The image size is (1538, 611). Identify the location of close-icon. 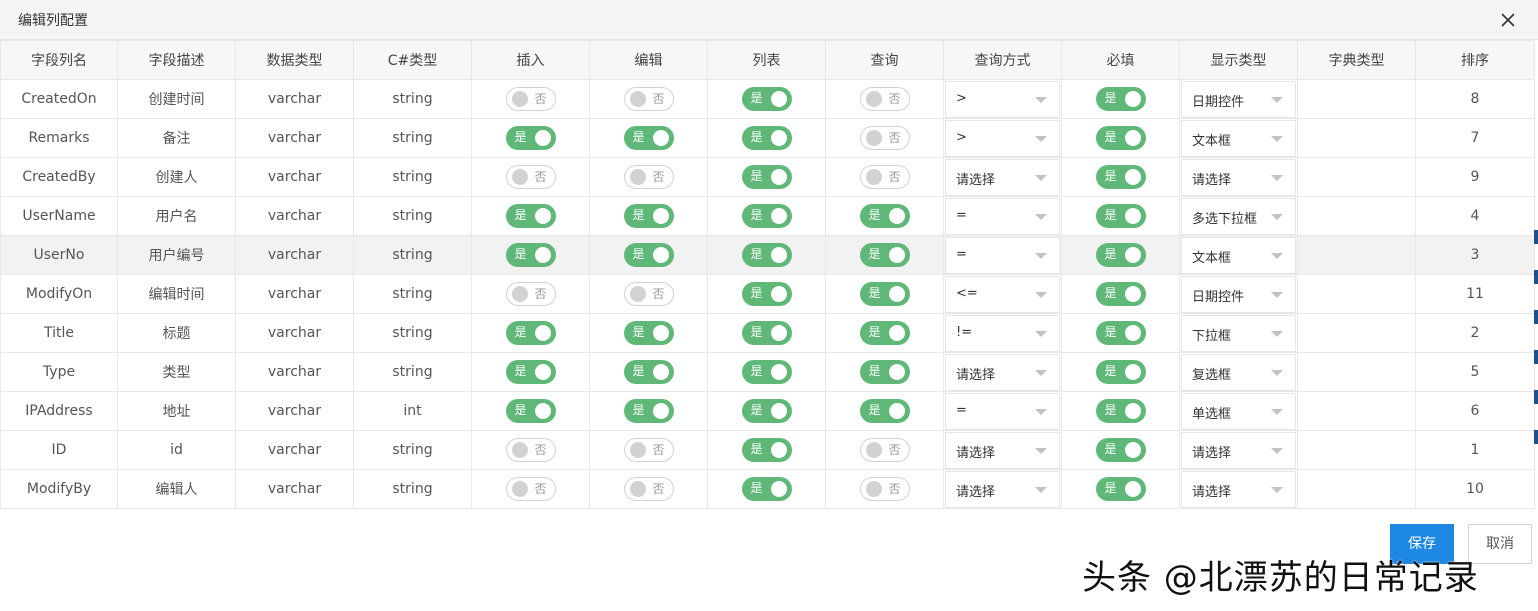
(1508, 20).